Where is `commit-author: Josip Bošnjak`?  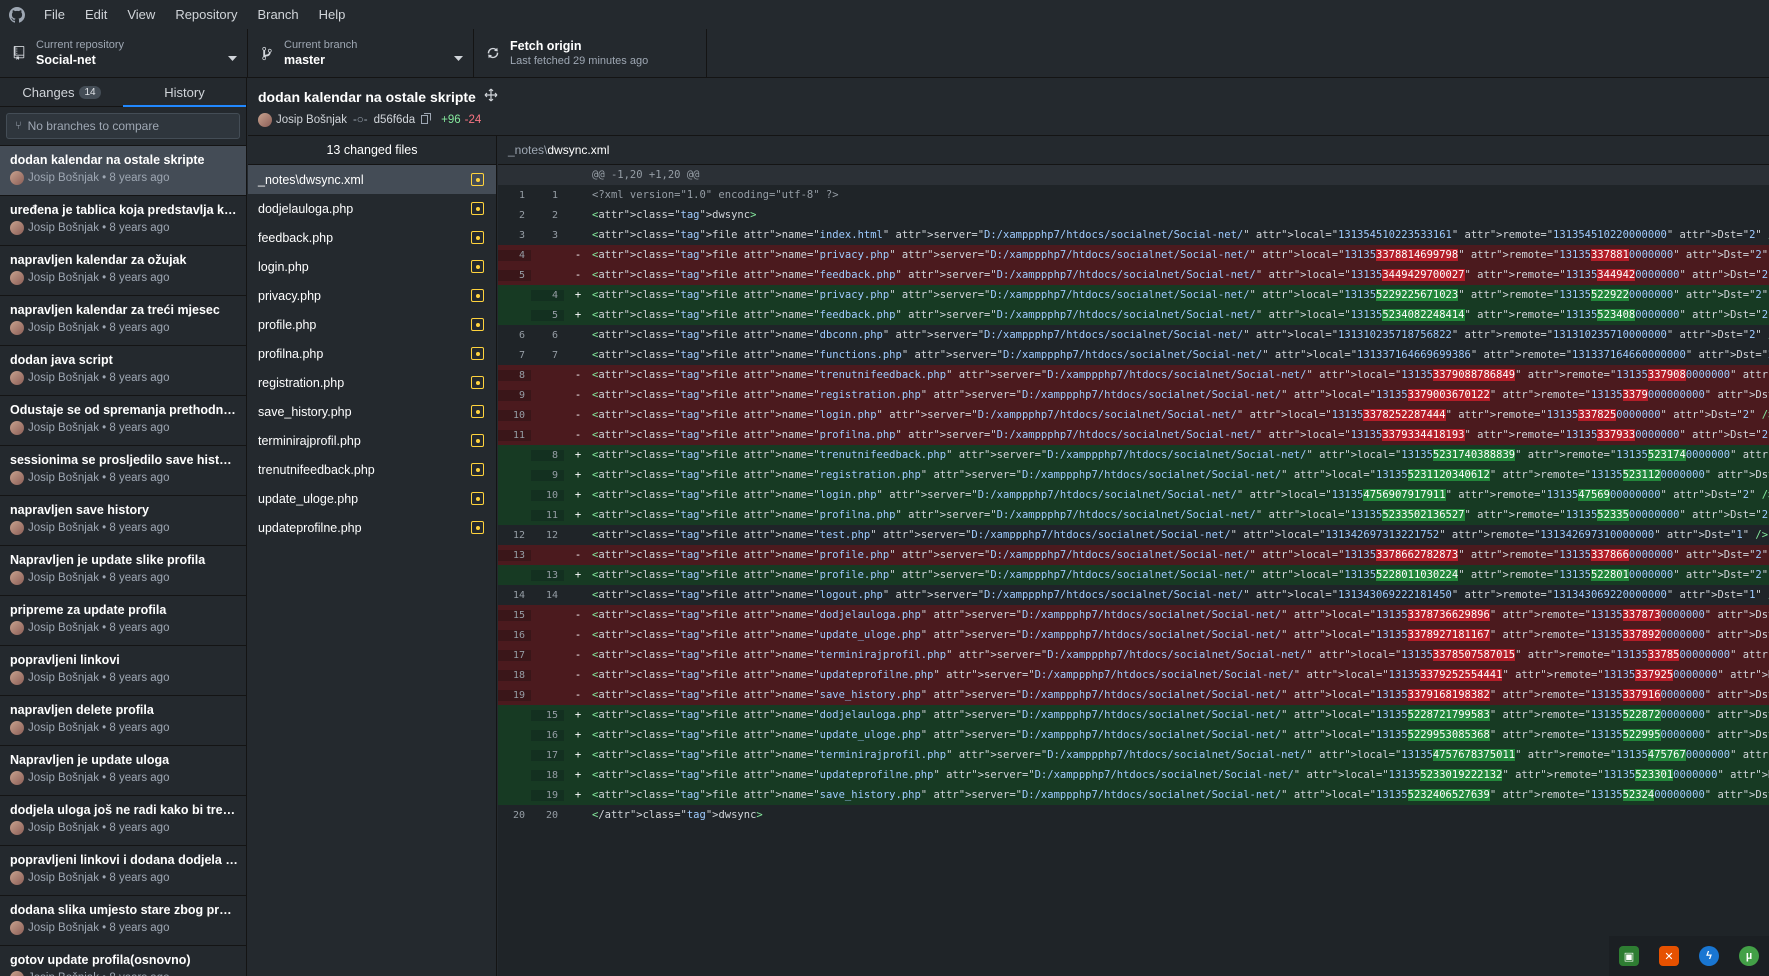 commit-author: Josip Bošnjak is located at coordinates (311, 120).